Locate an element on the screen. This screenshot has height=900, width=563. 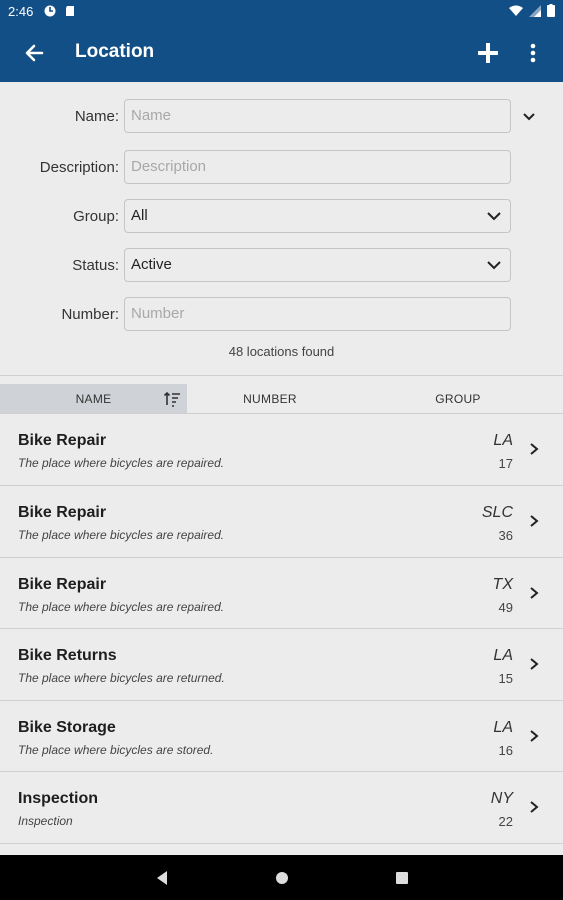
nav-recents-icon is located at coordinates (402, 878).